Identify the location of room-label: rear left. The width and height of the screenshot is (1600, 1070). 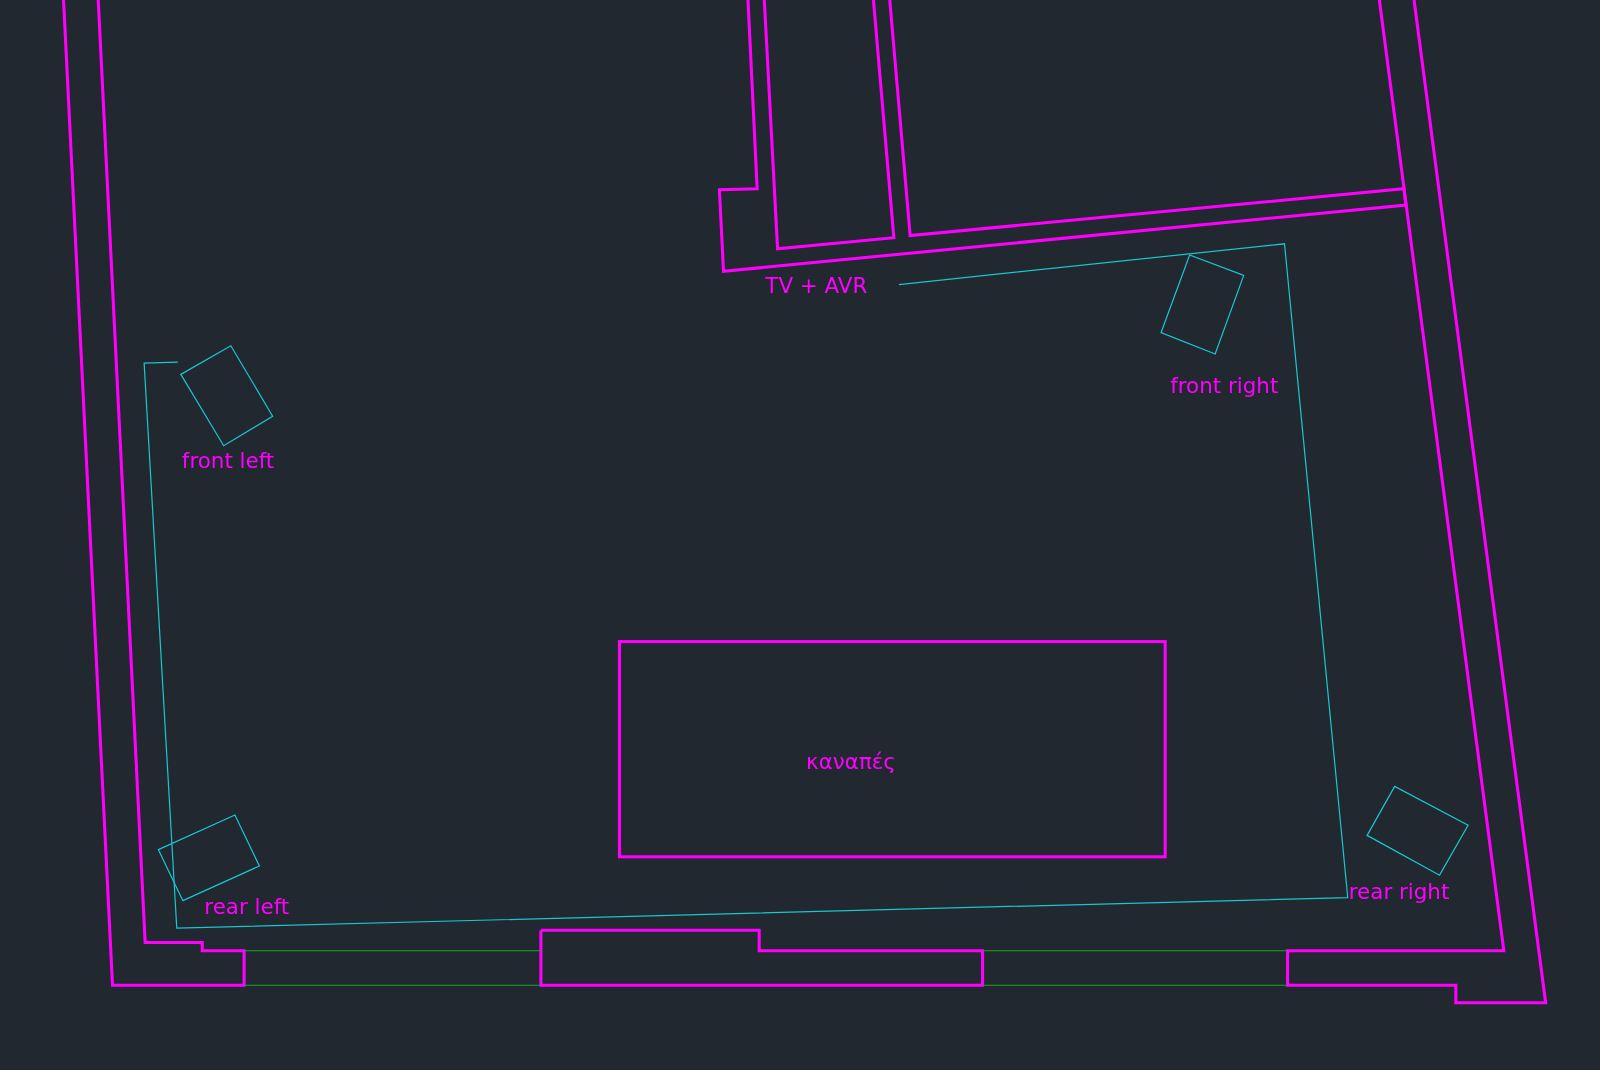
(247, 906).